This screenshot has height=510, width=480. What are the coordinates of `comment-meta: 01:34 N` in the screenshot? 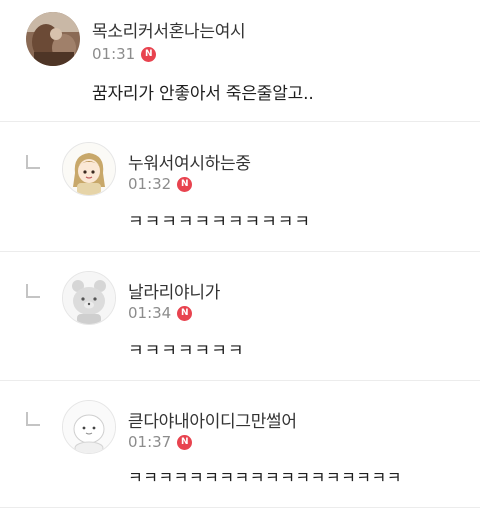 It's located at (160, 313).